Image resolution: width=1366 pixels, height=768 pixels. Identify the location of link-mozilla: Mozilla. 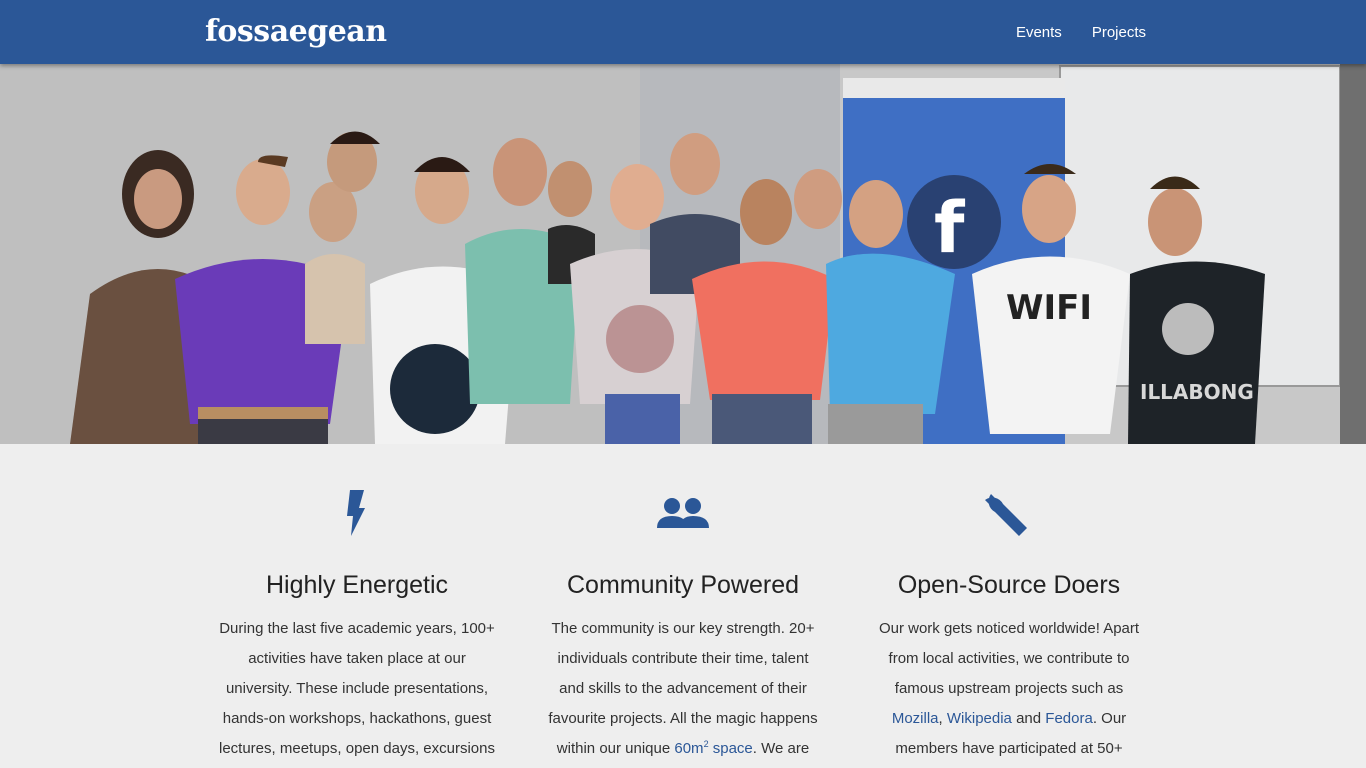
(915, 718).